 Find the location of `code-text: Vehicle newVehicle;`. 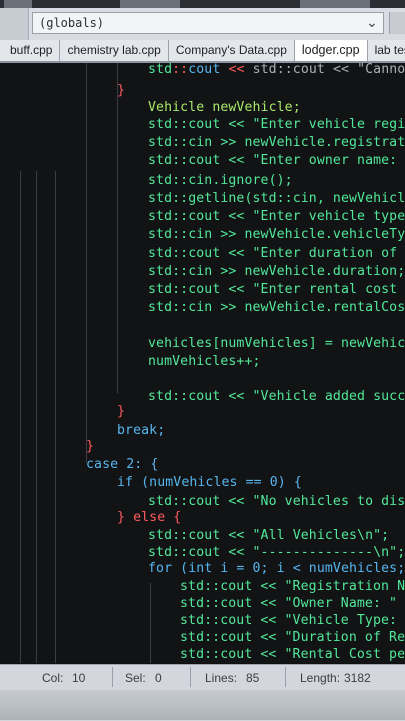

code-text: Vehicle newVehicle; is located at coordinates (224, 107).